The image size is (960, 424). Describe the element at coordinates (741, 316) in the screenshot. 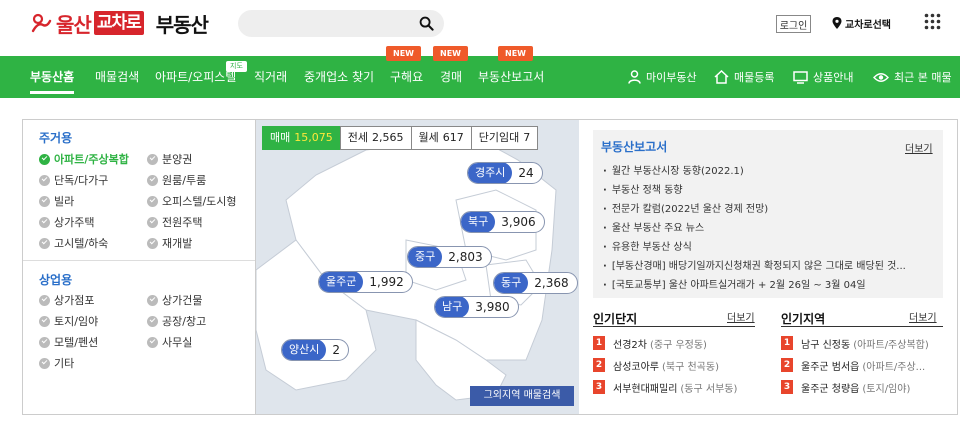

I see `popular-complex-more-link: 더보기` at that location.